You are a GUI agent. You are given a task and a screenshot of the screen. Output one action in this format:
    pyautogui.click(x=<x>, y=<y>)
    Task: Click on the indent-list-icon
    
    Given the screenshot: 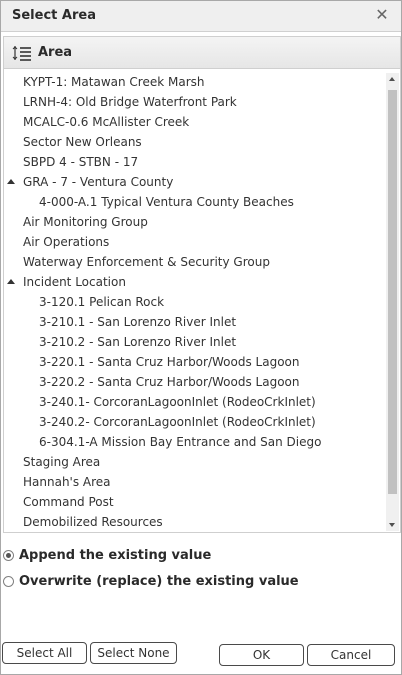 What is the action you would take?
    pyautogui.click(x=21, y=53)
    